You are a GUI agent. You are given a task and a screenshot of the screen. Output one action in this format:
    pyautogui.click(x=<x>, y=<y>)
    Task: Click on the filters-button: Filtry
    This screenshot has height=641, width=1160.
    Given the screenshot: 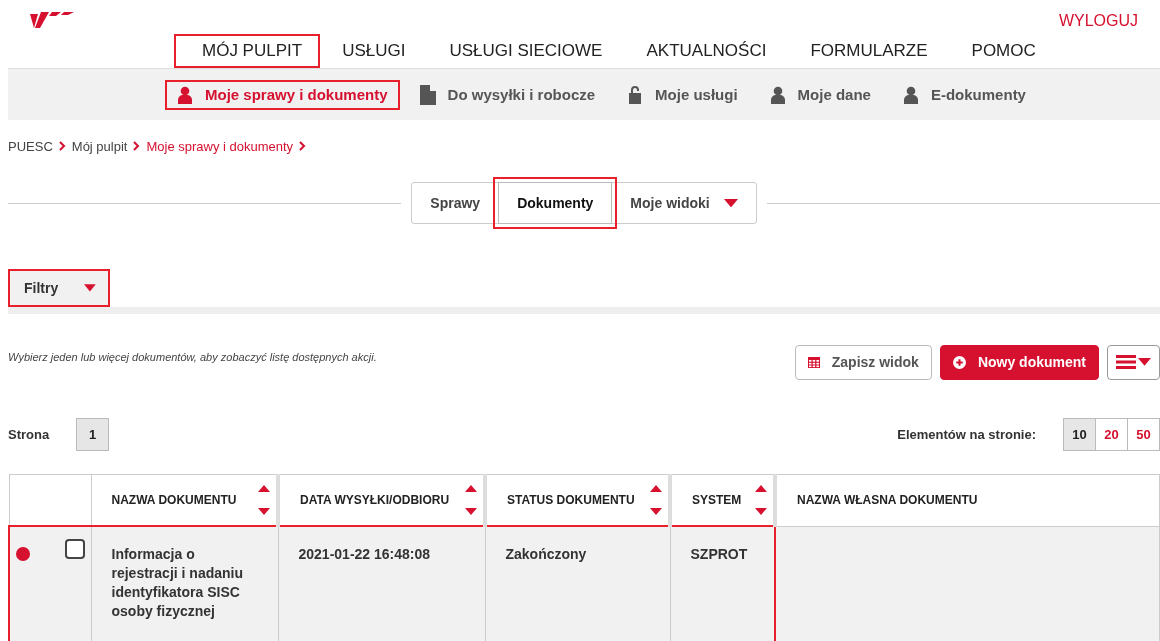 What is the action you would take?
    pyautogui.click(x=59, y=288)
    